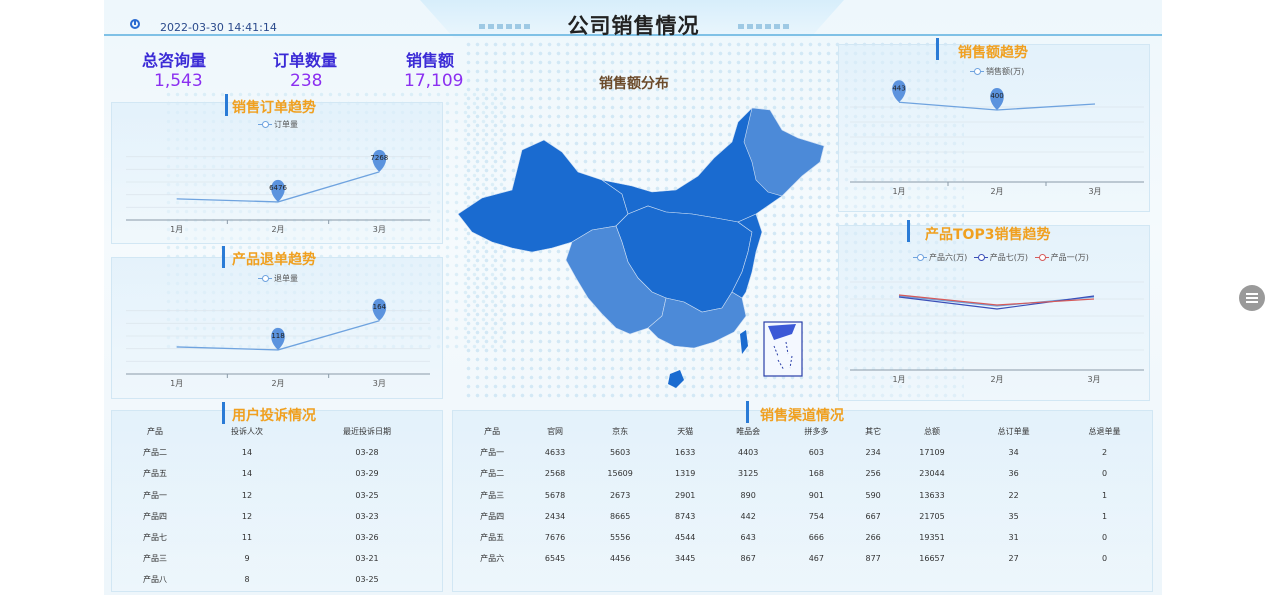  Describe the element at coordinates (1009, 257) in the screenshot. I see `top3-legend-label-2: 产品七(万)` at that location.